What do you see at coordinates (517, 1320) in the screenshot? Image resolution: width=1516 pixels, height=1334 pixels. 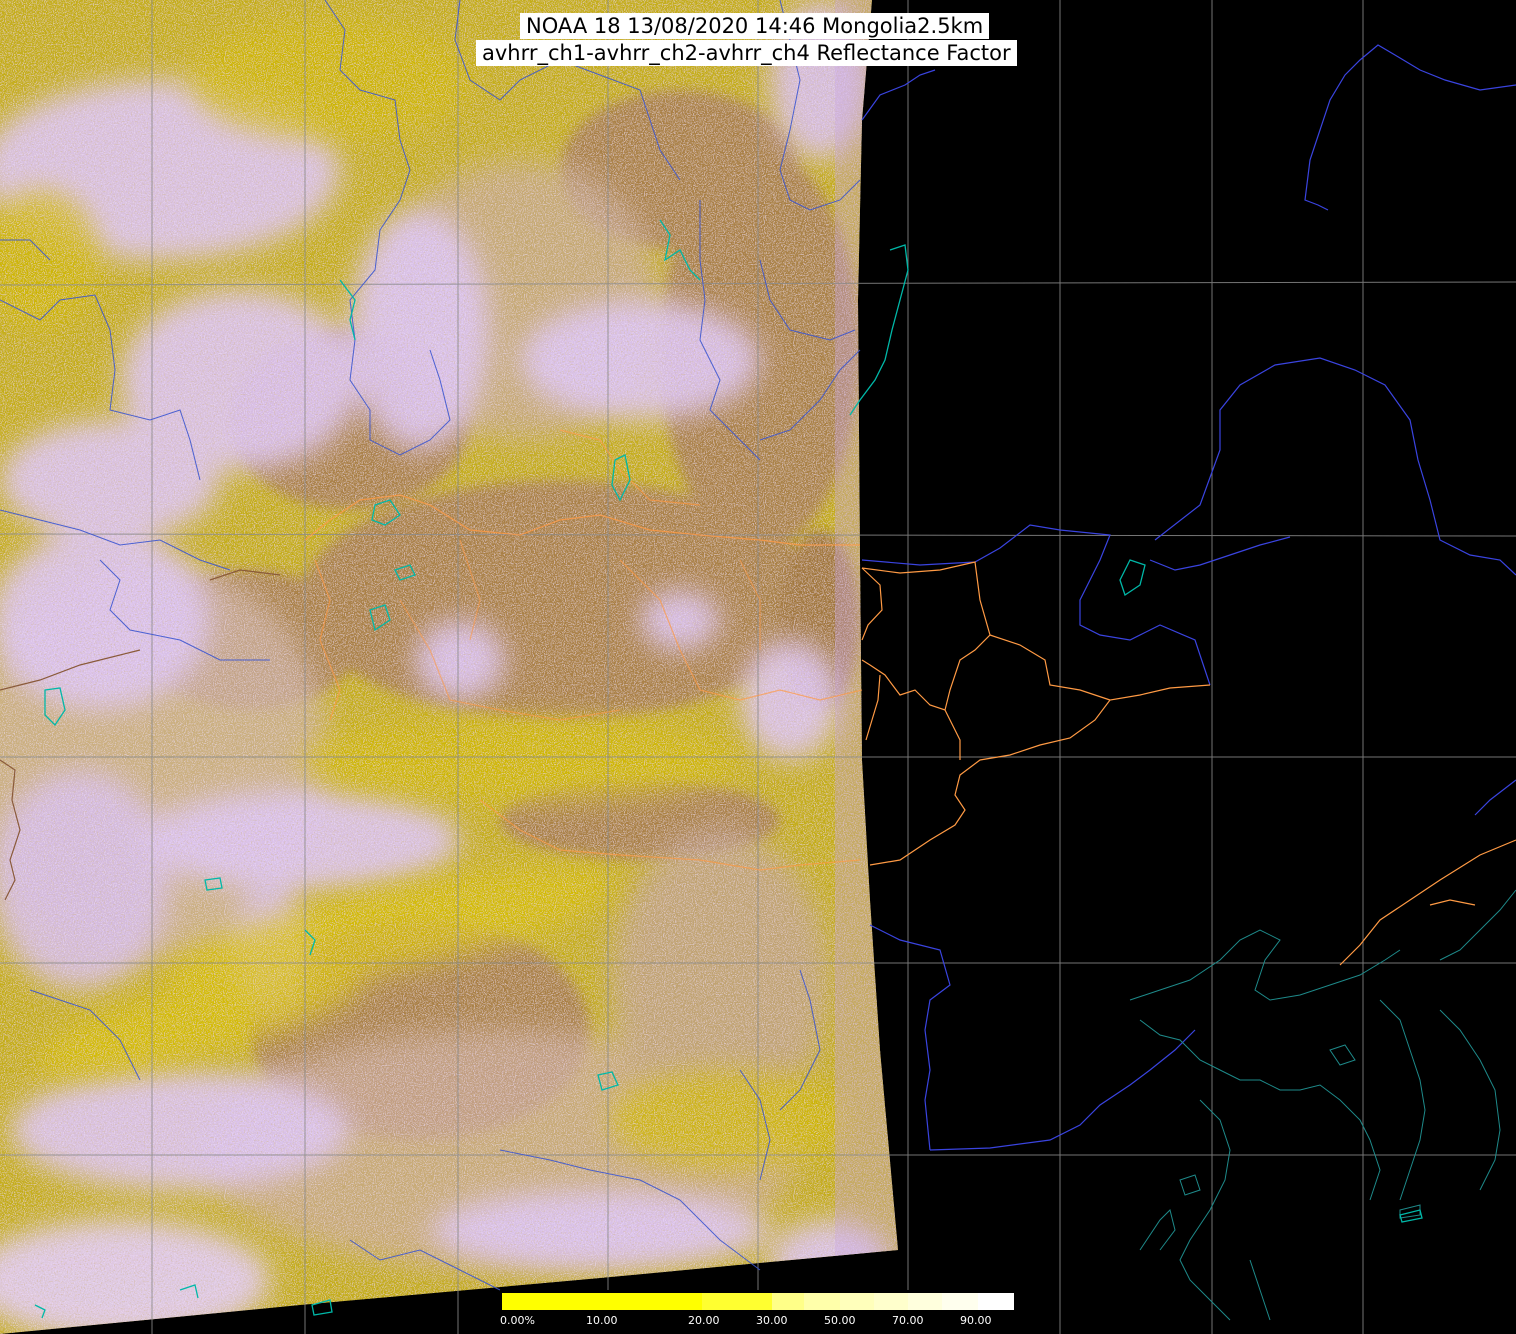 I see `colorbar-label: 0.00%` at bounding box center [517, 1320].